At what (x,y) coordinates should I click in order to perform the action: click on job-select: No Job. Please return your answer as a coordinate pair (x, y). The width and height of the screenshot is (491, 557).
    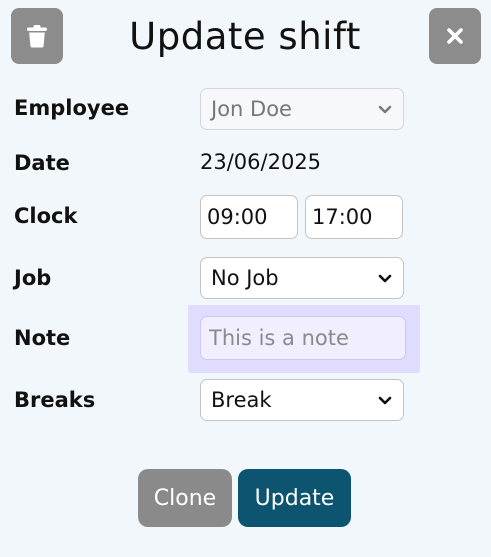
    Looking at the image, I should click on (302, 278).